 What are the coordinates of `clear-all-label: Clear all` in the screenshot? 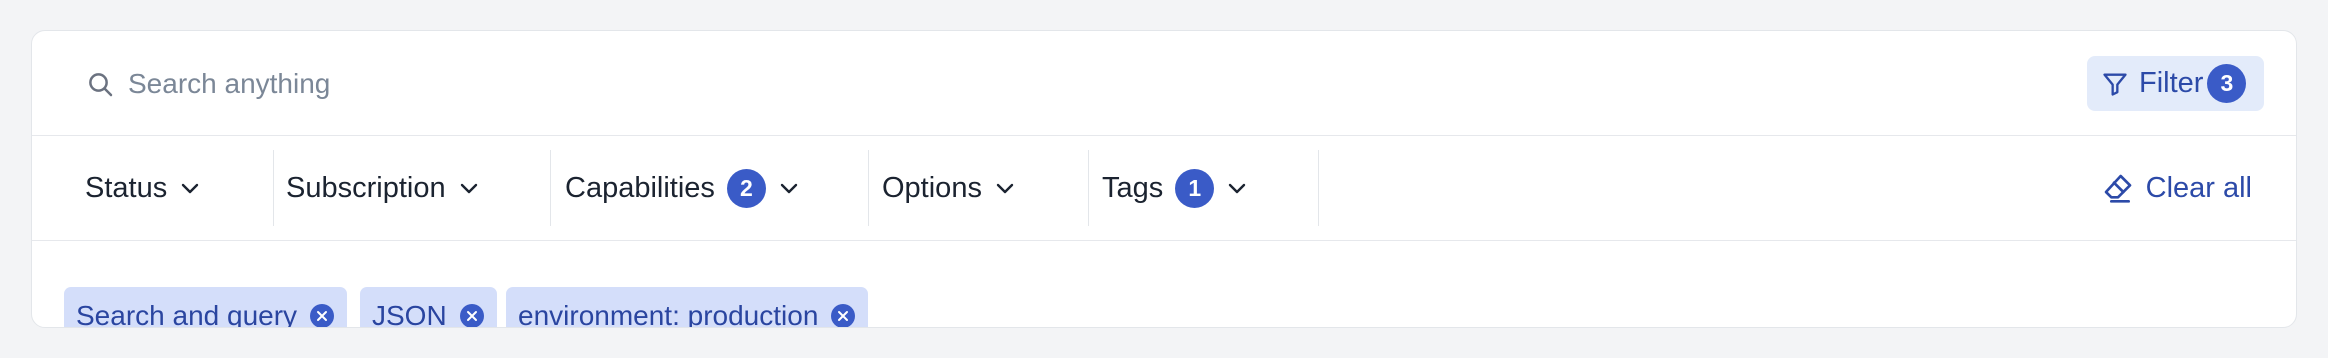 It's located at (2198, 187).